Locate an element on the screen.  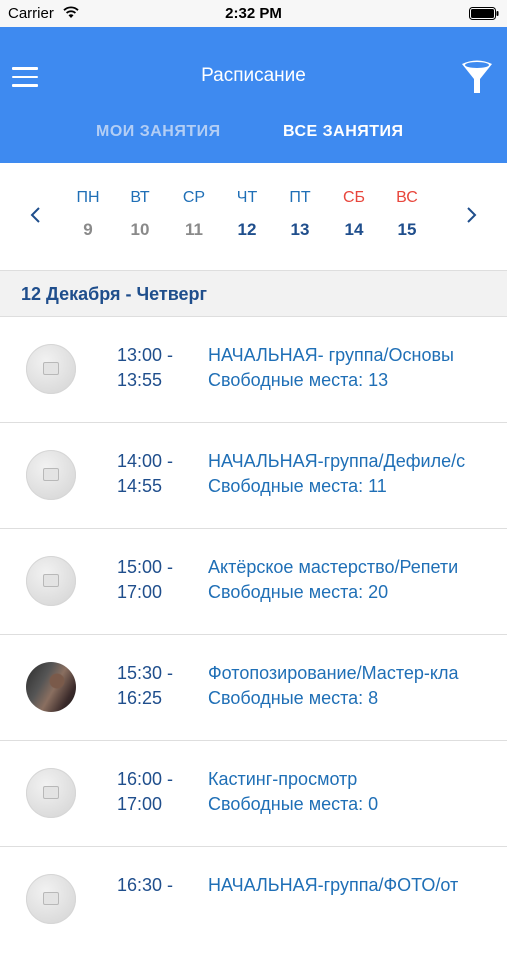
start-time: 16:00 - is located at coordinates (145, 779).